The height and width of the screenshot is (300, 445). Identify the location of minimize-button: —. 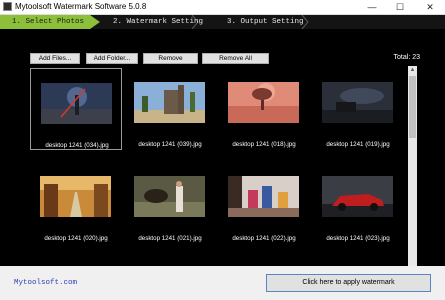
(372, 7).